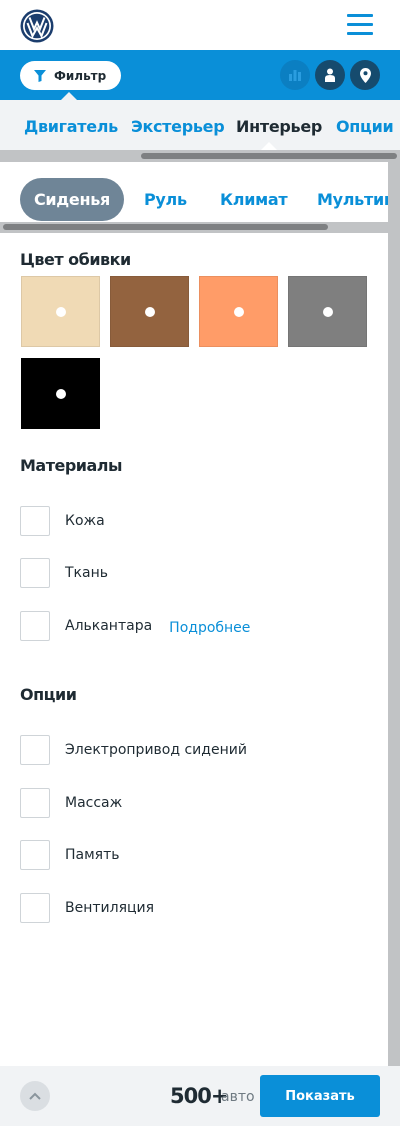  Describe the element at coordinates (64, 573) in the screenshot. I see `material-option-fabric: Ткань` at that location.